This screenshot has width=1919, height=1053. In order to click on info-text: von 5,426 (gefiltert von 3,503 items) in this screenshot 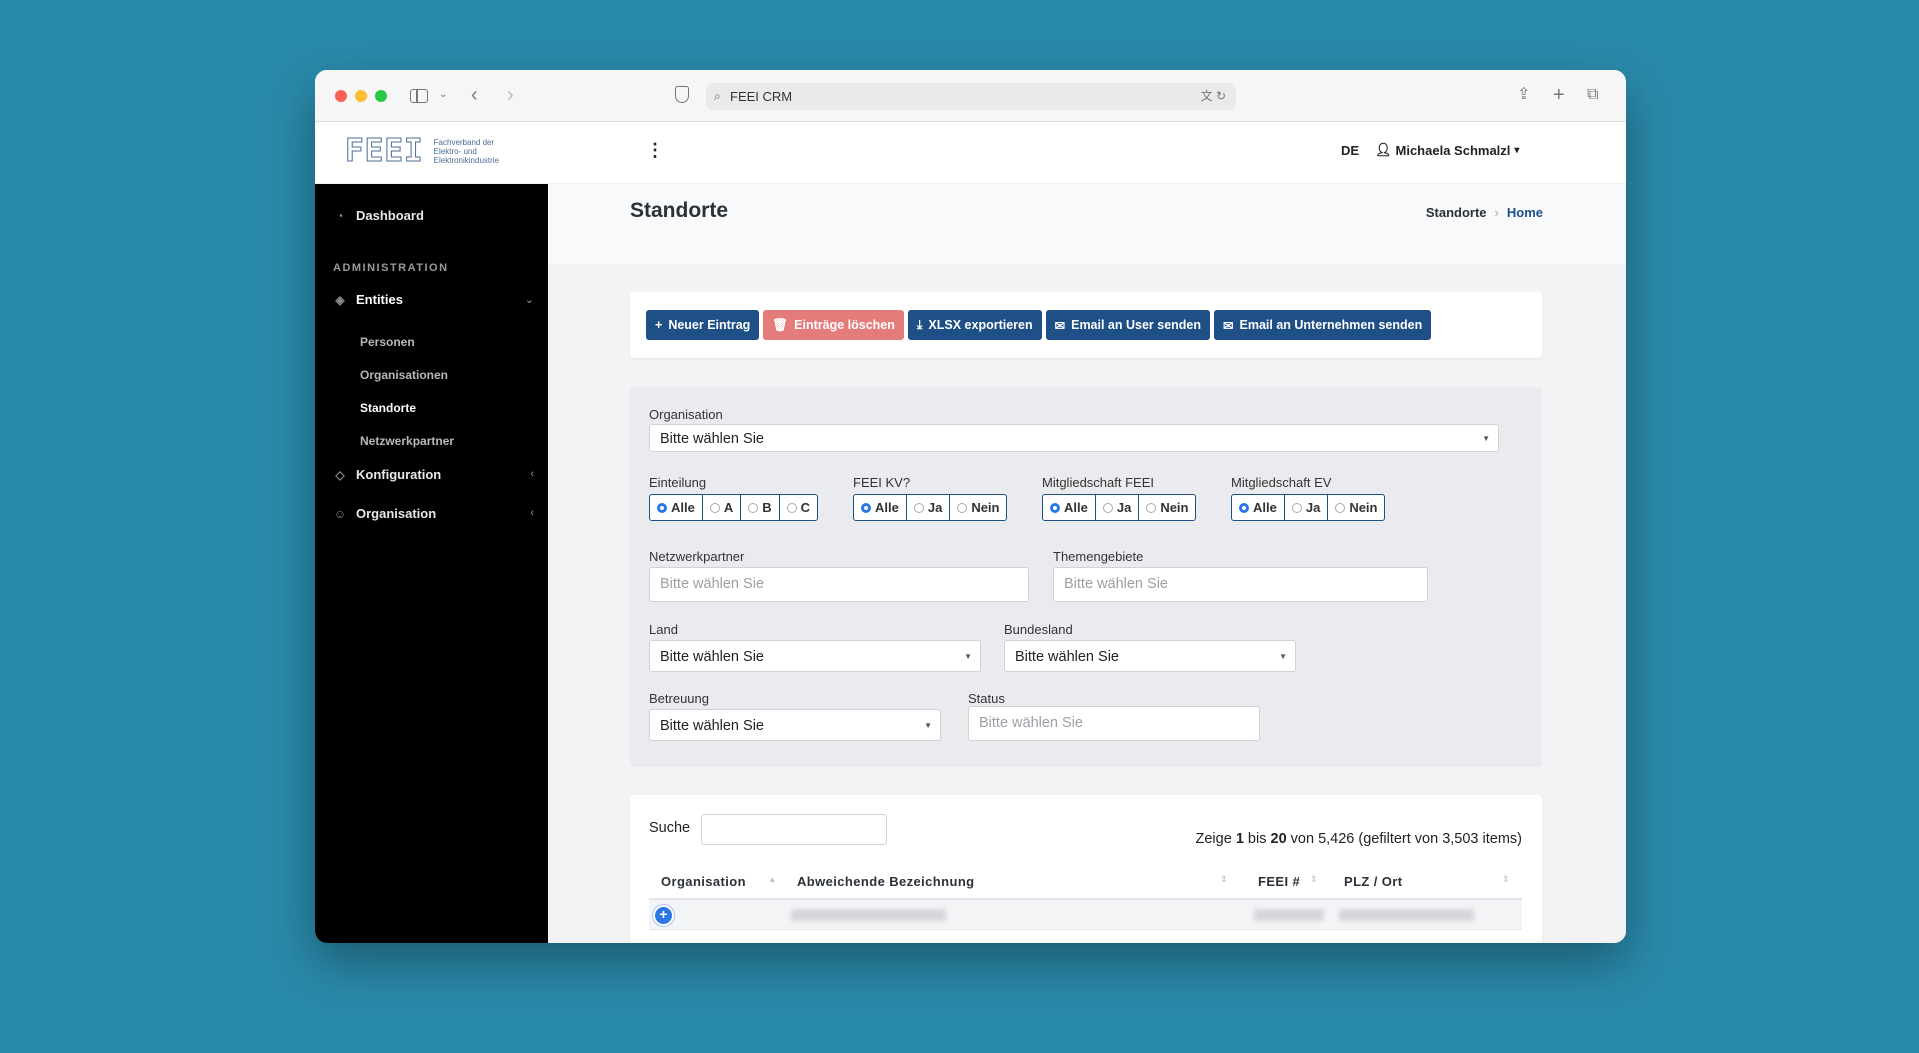, I will do `click(1404, 839)`.